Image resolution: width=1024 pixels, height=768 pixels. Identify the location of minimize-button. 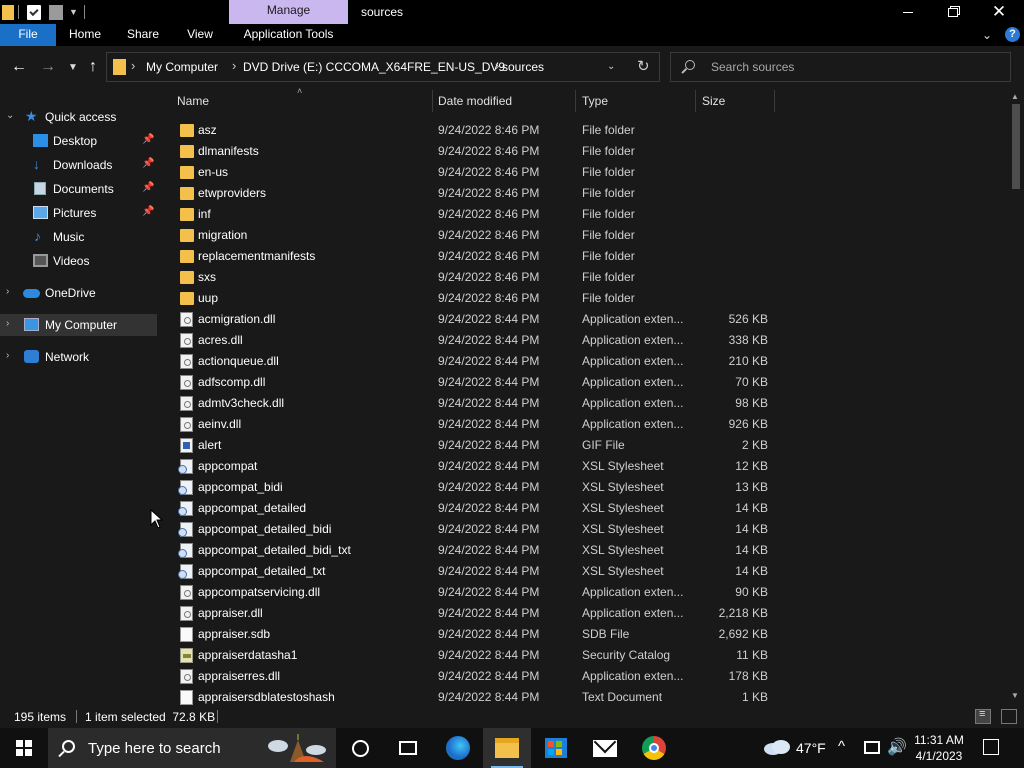
(908, 12).